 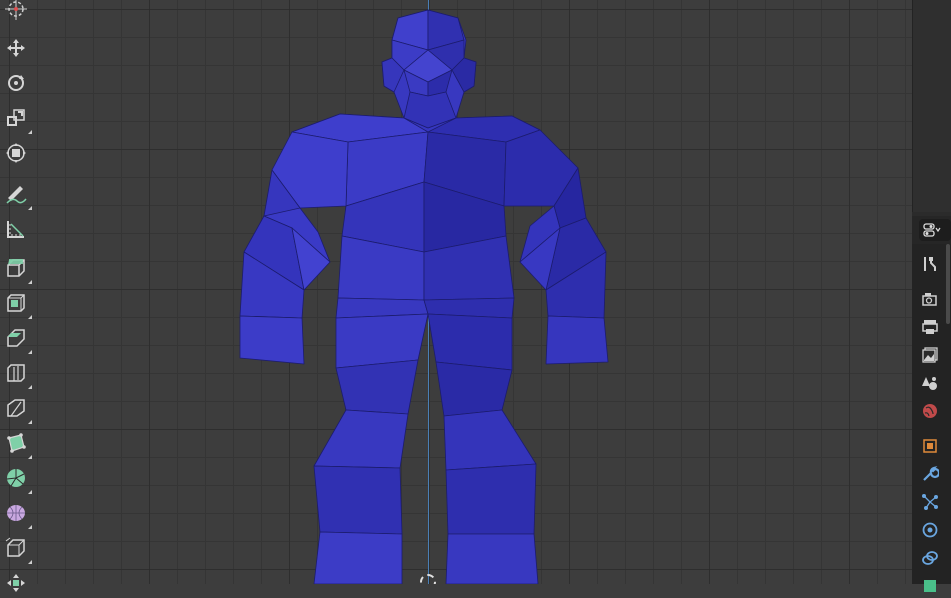 I want to click on inset-icon, so click(x=16, y=303).